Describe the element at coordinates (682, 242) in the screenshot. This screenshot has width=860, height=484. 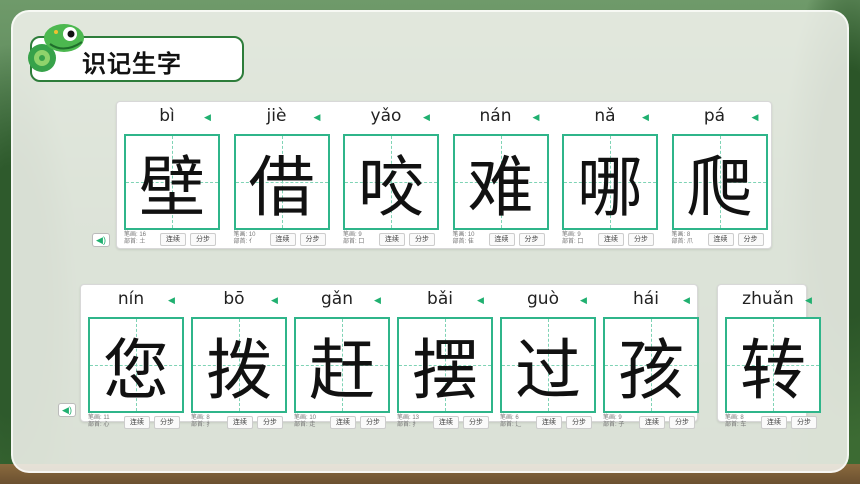
I see `radical: 部首: 爪` at that location.